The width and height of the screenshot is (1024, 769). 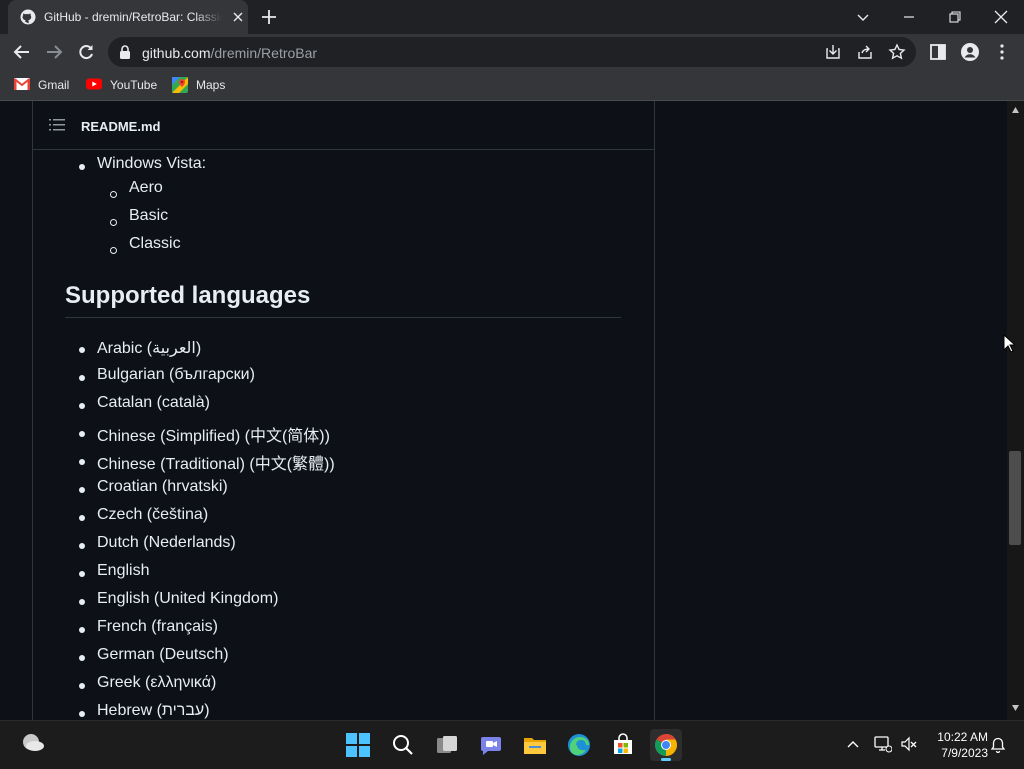 What do you see at coordinates (157, 682) in the screenshot?
I see `list-item-text: Greek (ελληνικά)` at bounding box center [157, 682].